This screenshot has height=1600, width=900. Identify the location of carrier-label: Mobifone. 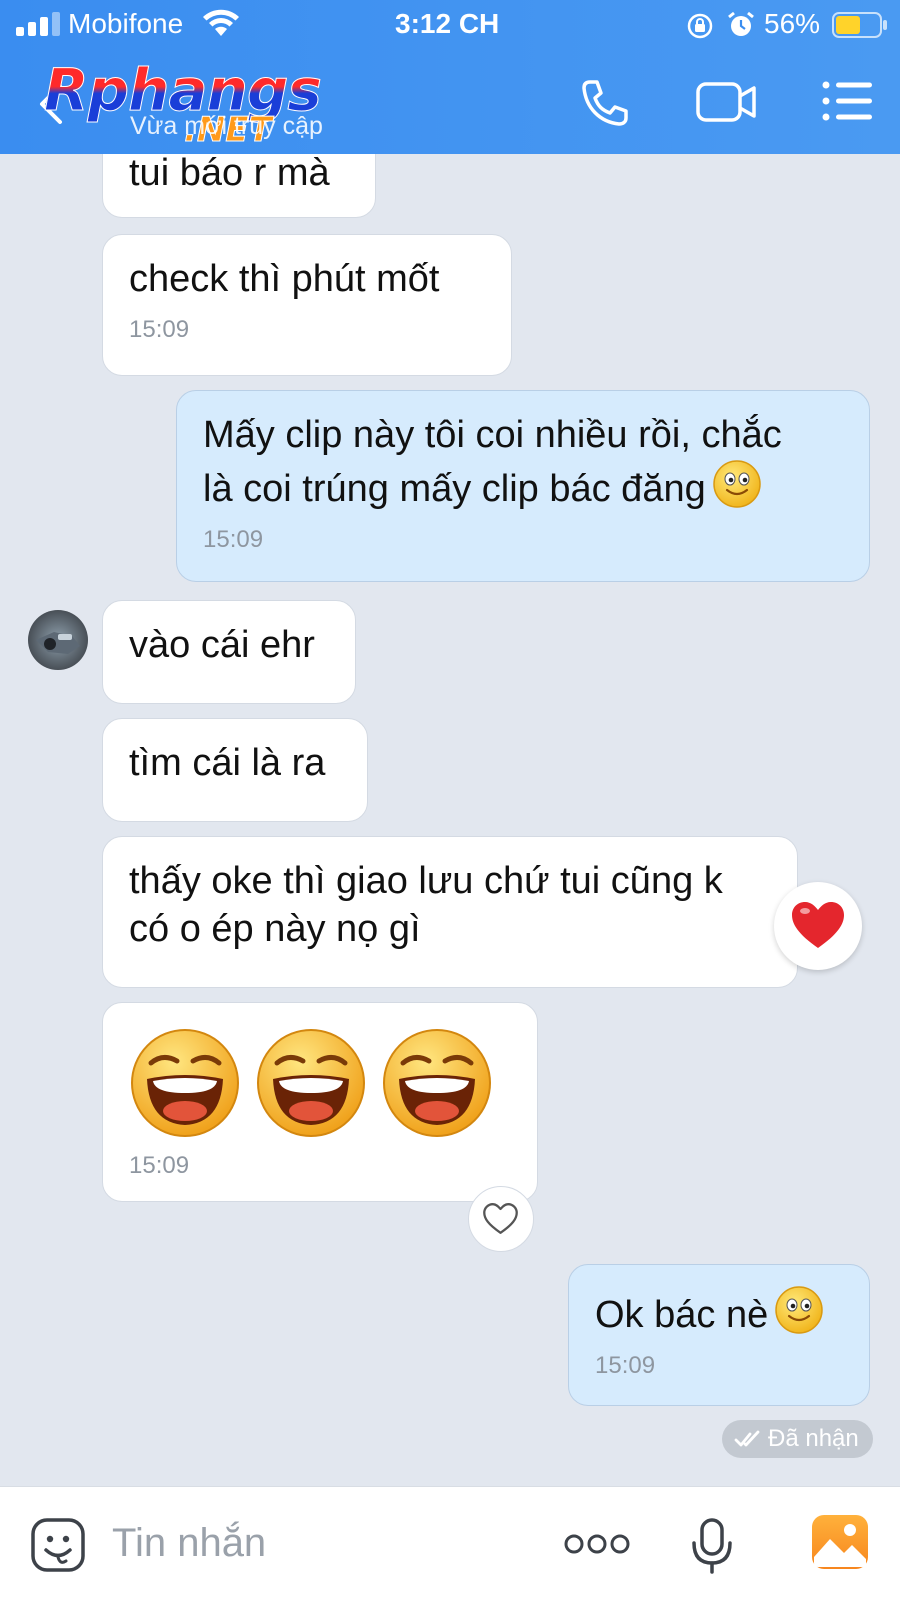
(126, 23).